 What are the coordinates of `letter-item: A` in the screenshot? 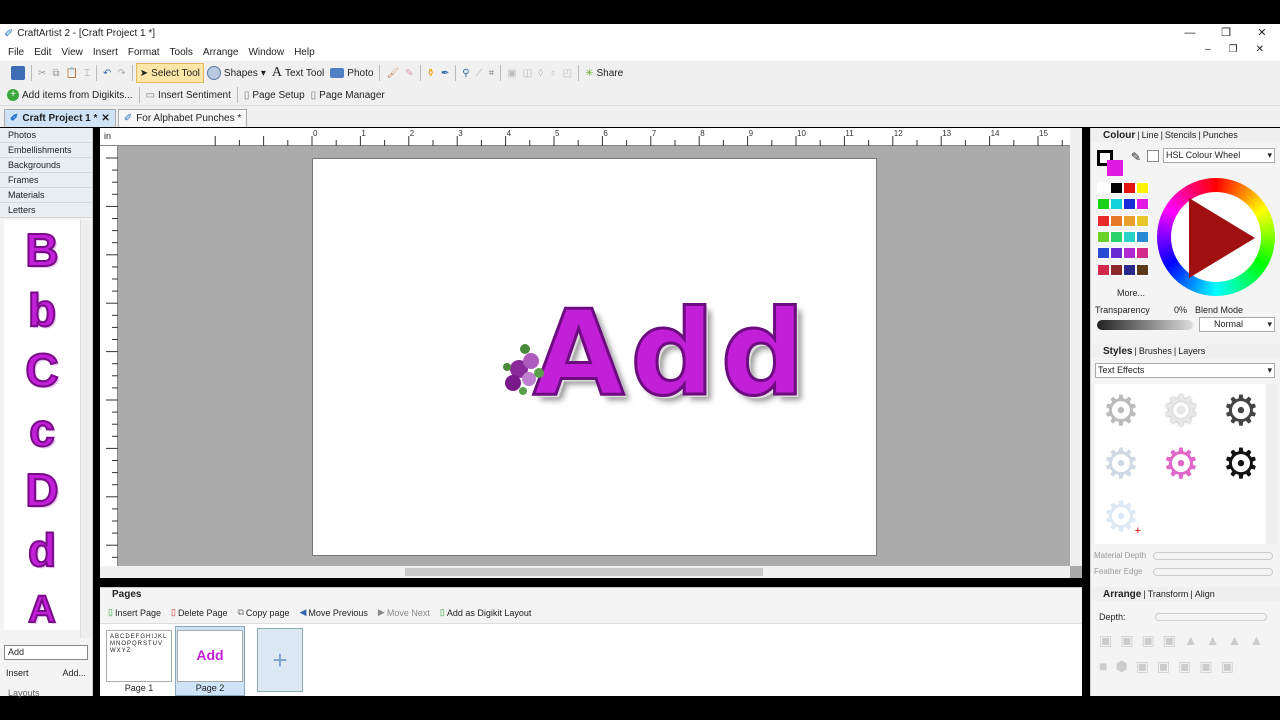 It's located at (42, 610).